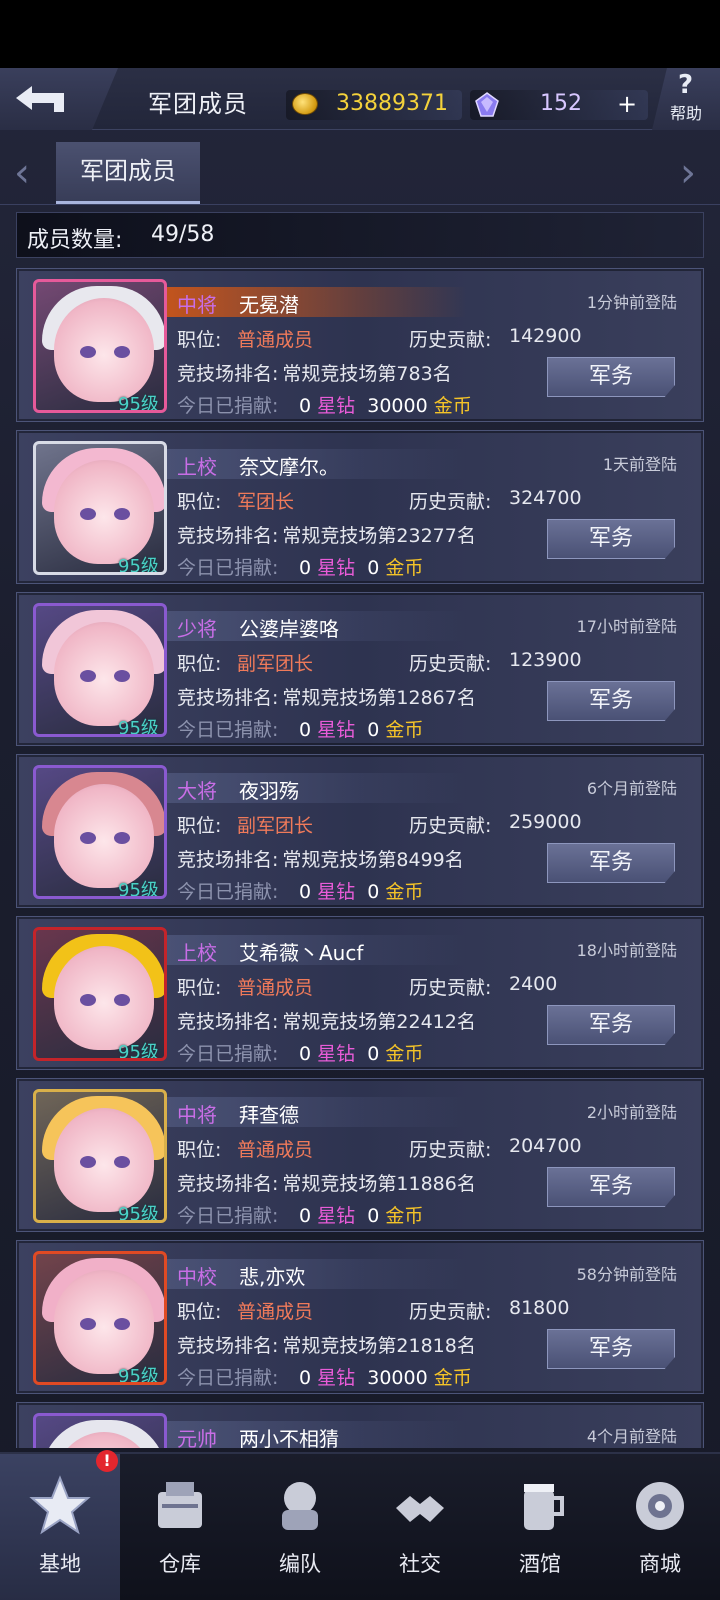 The height and width of the screenshot is (1600, 720). What do you see at coordinates (561, 103) in the screenshot?
I see `gem-amount: 152` at bounding box center [561, 103].